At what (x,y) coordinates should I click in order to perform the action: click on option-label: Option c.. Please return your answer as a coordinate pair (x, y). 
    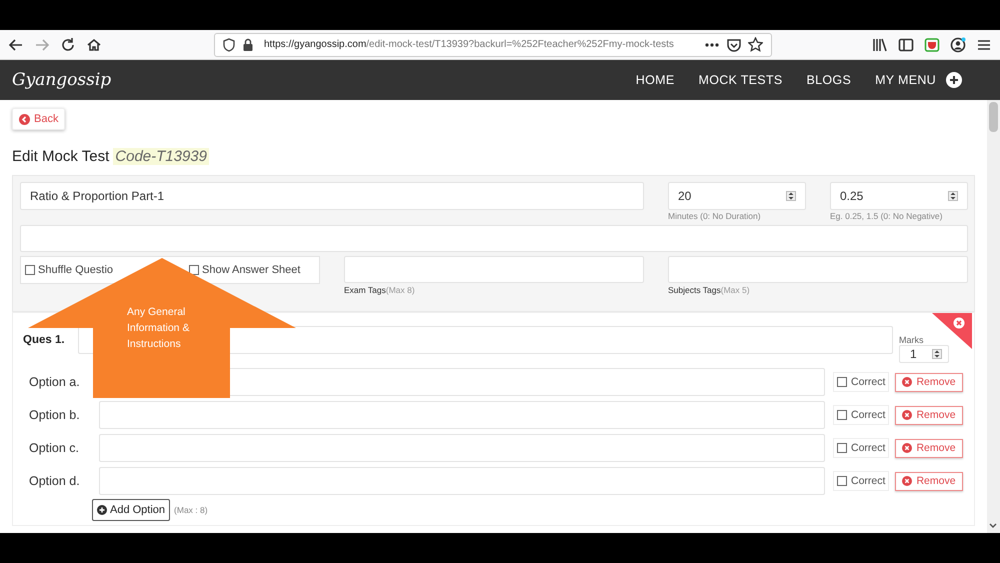
    Looking at the image, I should click on (54, 448).